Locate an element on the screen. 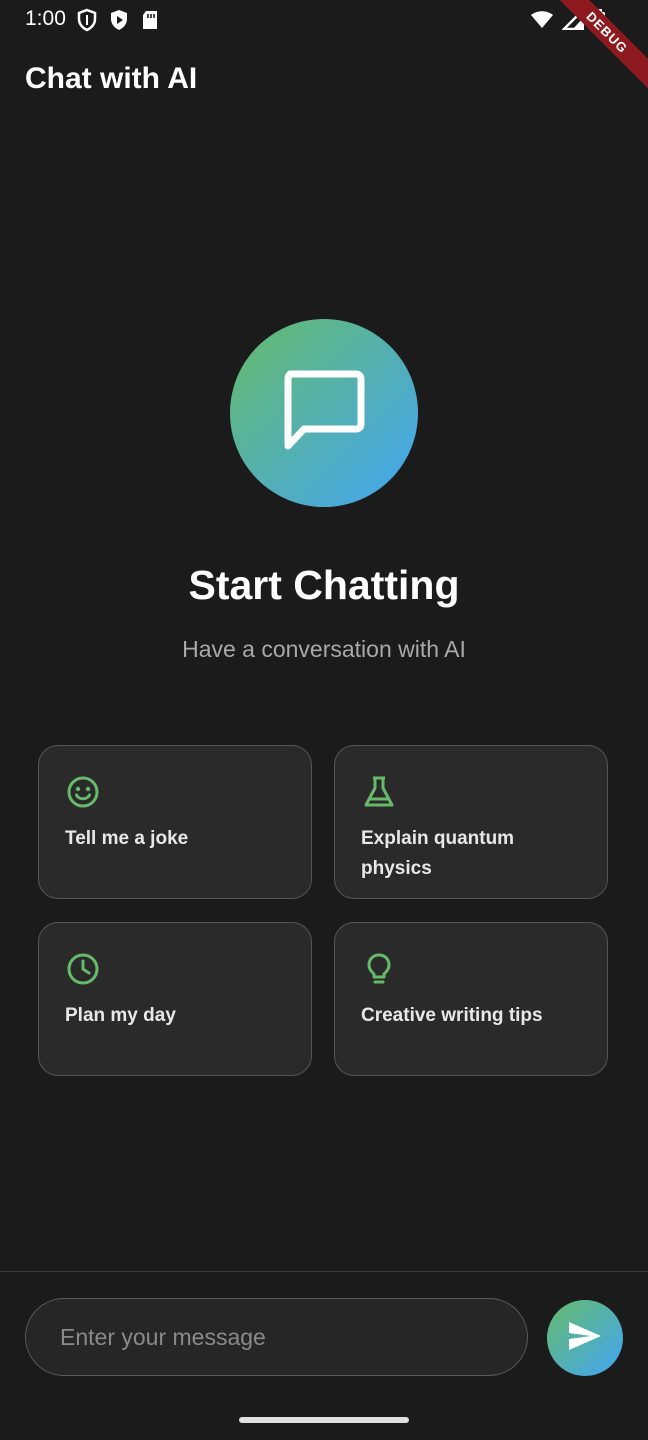 The width and height of the screenshot is (648, 1440). debug-label: DEBUG is located at coordinates (603, 45).